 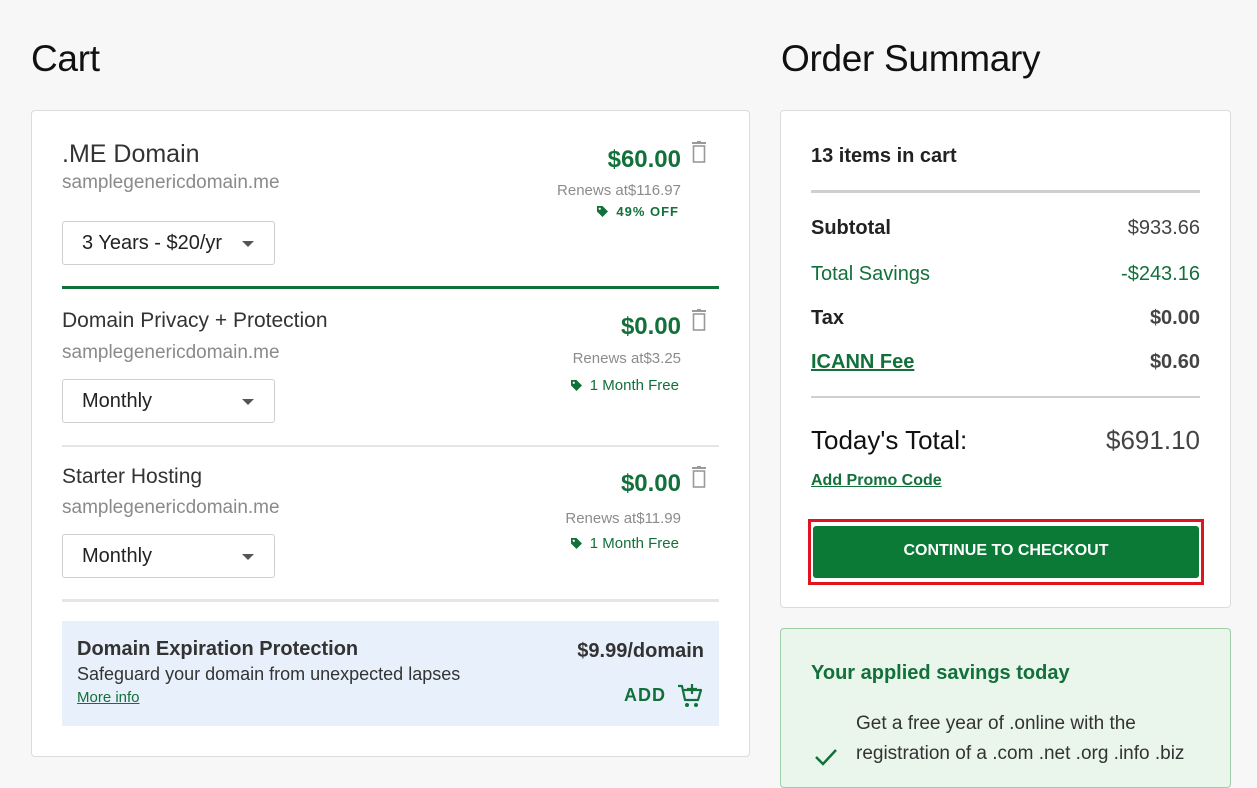 What do you see at coordinates (640, 651) in the screenshot?
I see `upsell-price: $9.99/domain` at bounding box center [640, 651].